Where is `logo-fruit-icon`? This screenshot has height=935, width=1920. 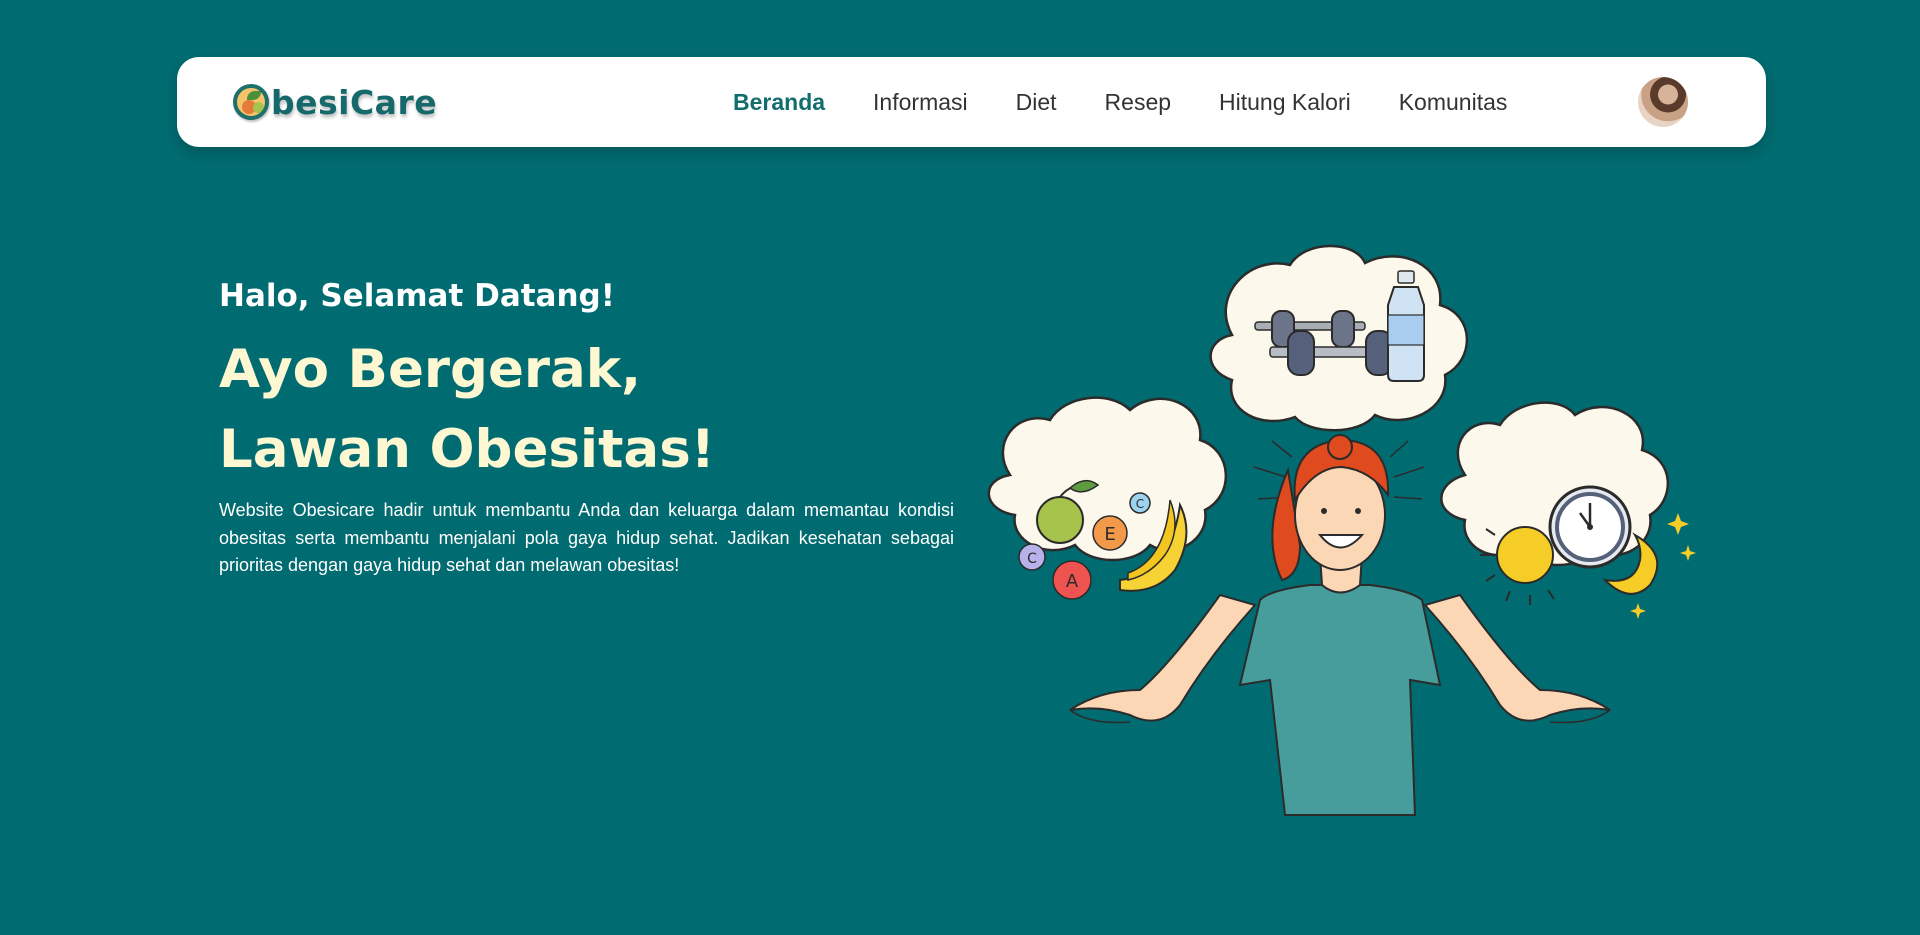
logo-fruit-icon is located at coordinates (251, 102).